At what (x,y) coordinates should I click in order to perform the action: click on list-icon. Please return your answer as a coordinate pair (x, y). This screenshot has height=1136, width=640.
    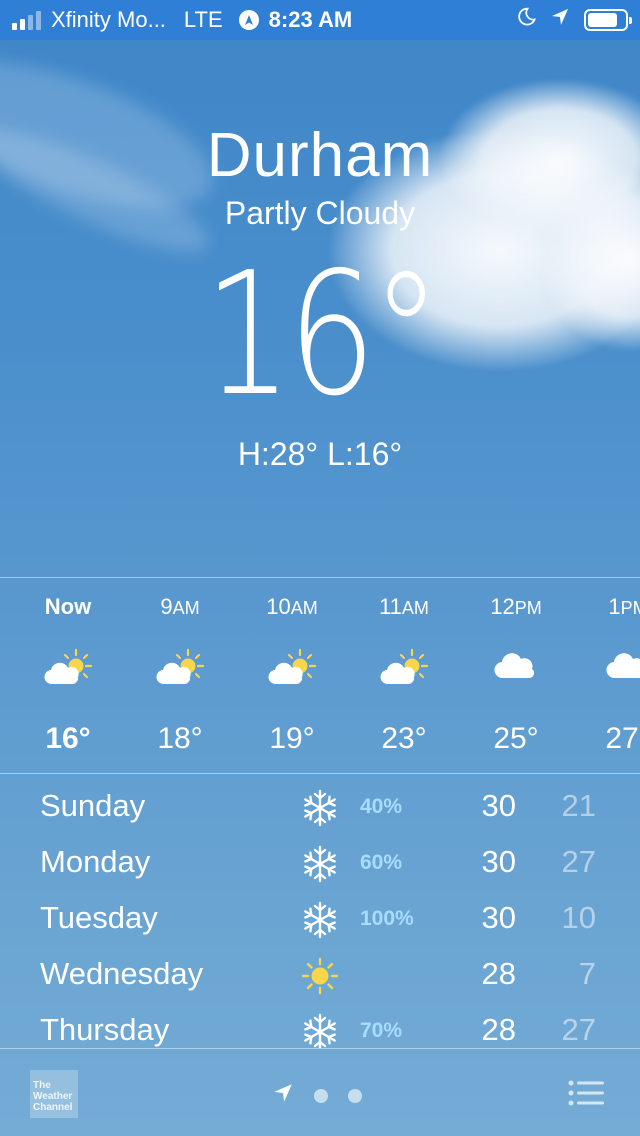
    Looking at the image, I should click on (586, 1093).